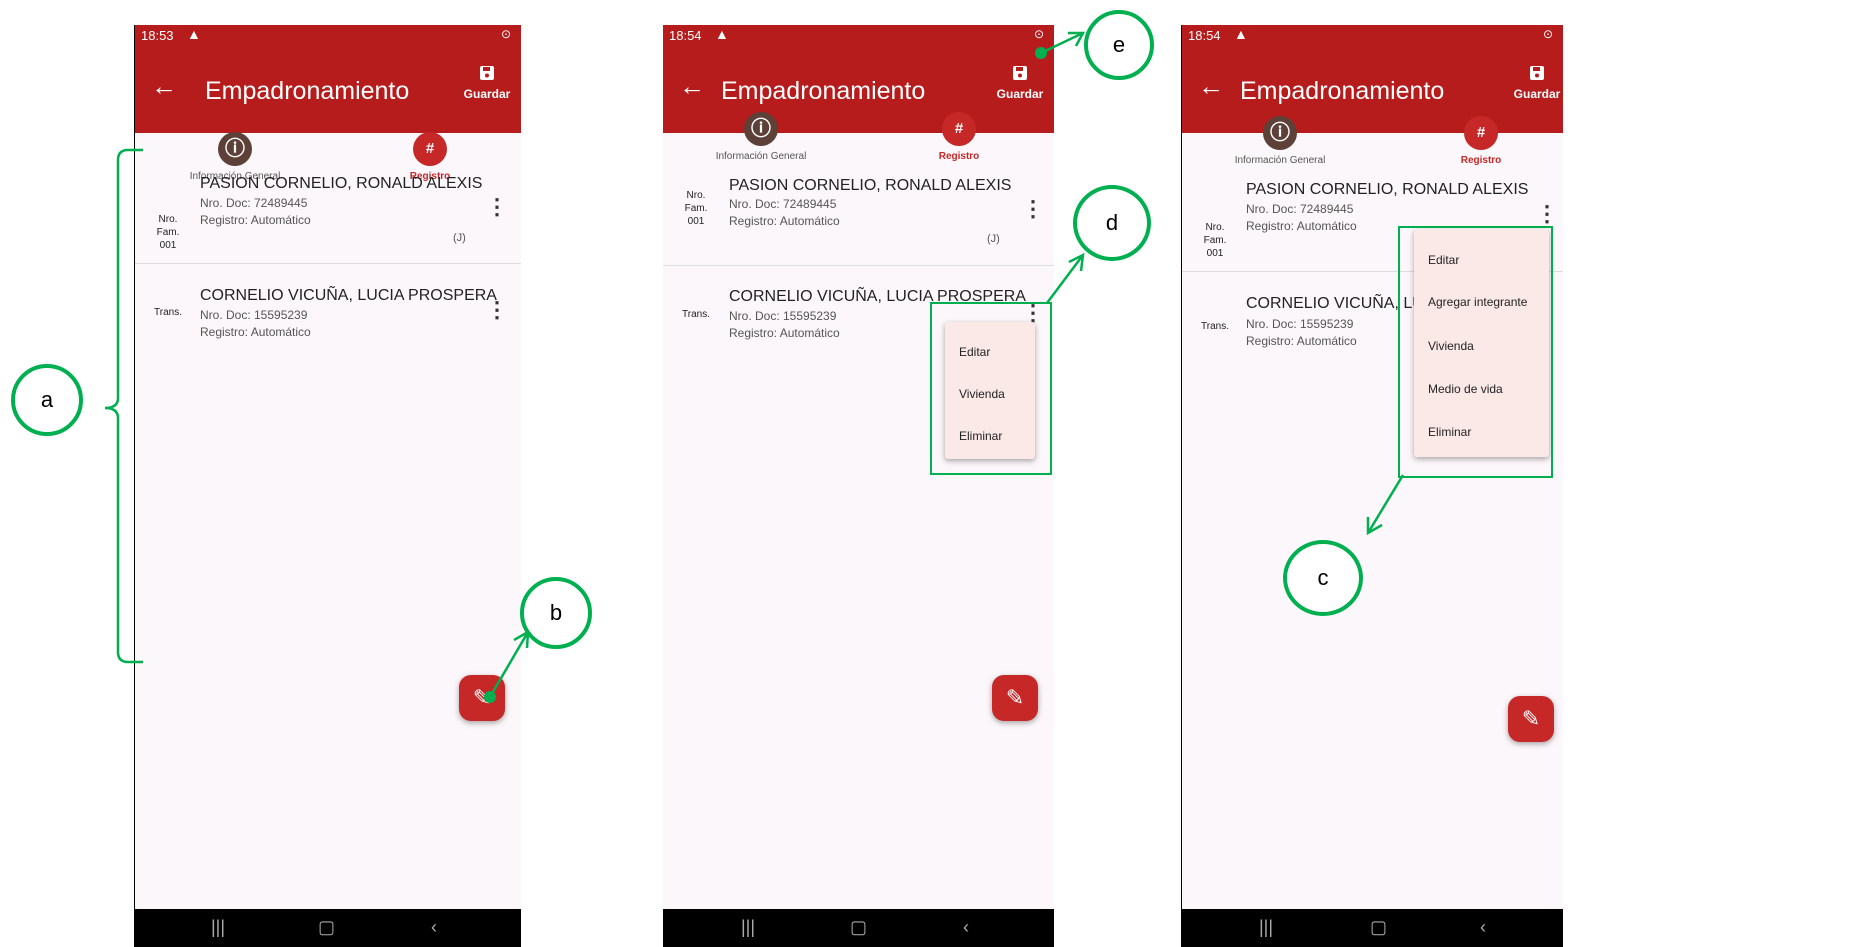 The width and height of the screenshot is (1863, 947). I want to click on highlight-box-d, so click(991, 388).